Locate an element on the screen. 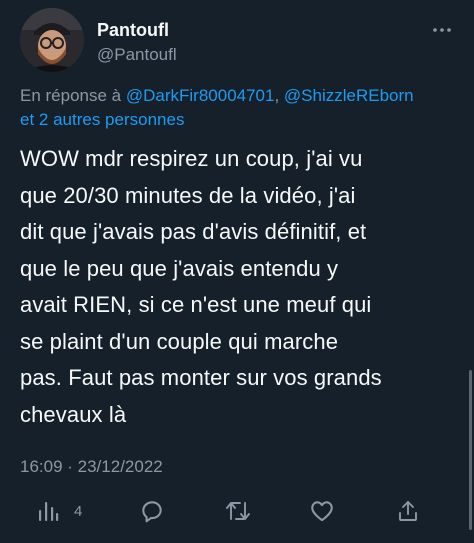 The image size is (474, 543). like-button is located at coordinates (322, 511).